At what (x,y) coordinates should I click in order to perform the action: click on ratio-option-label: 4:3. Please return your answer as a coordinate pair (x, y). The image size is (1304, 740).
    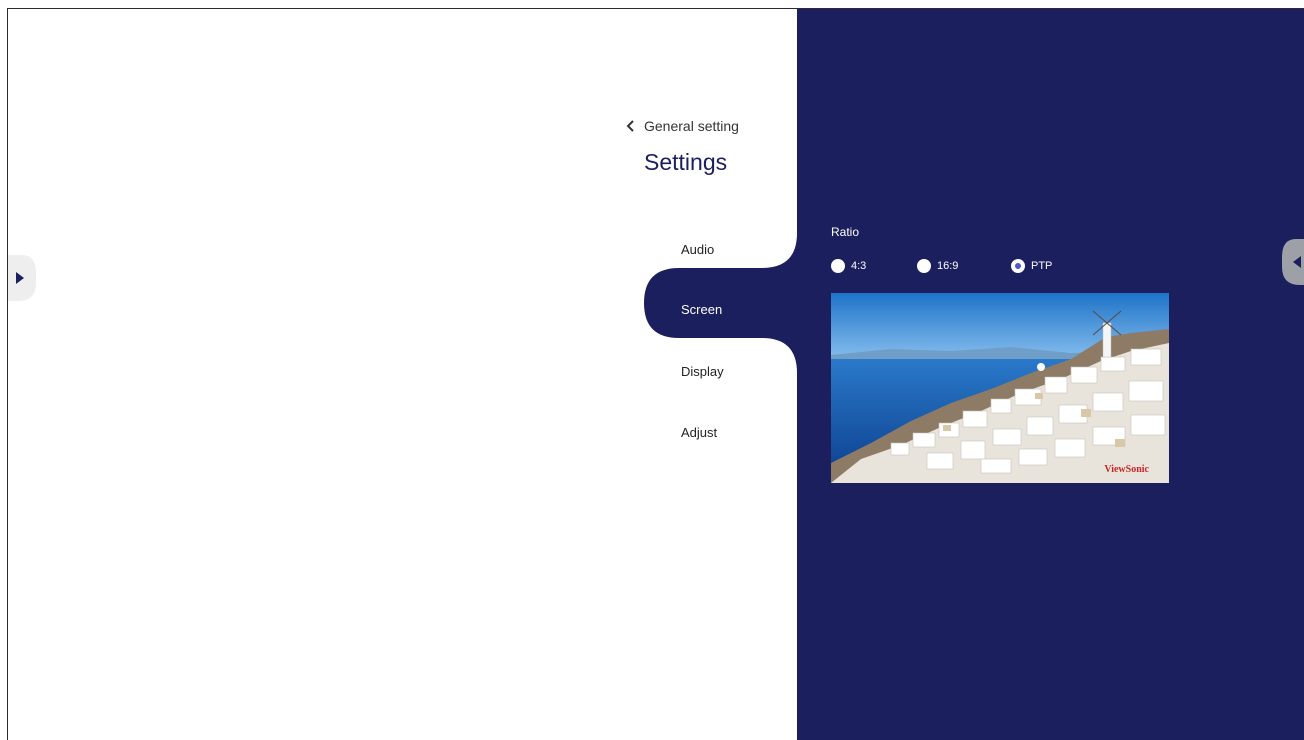
    Looking at the image, I should click on (859, 266).